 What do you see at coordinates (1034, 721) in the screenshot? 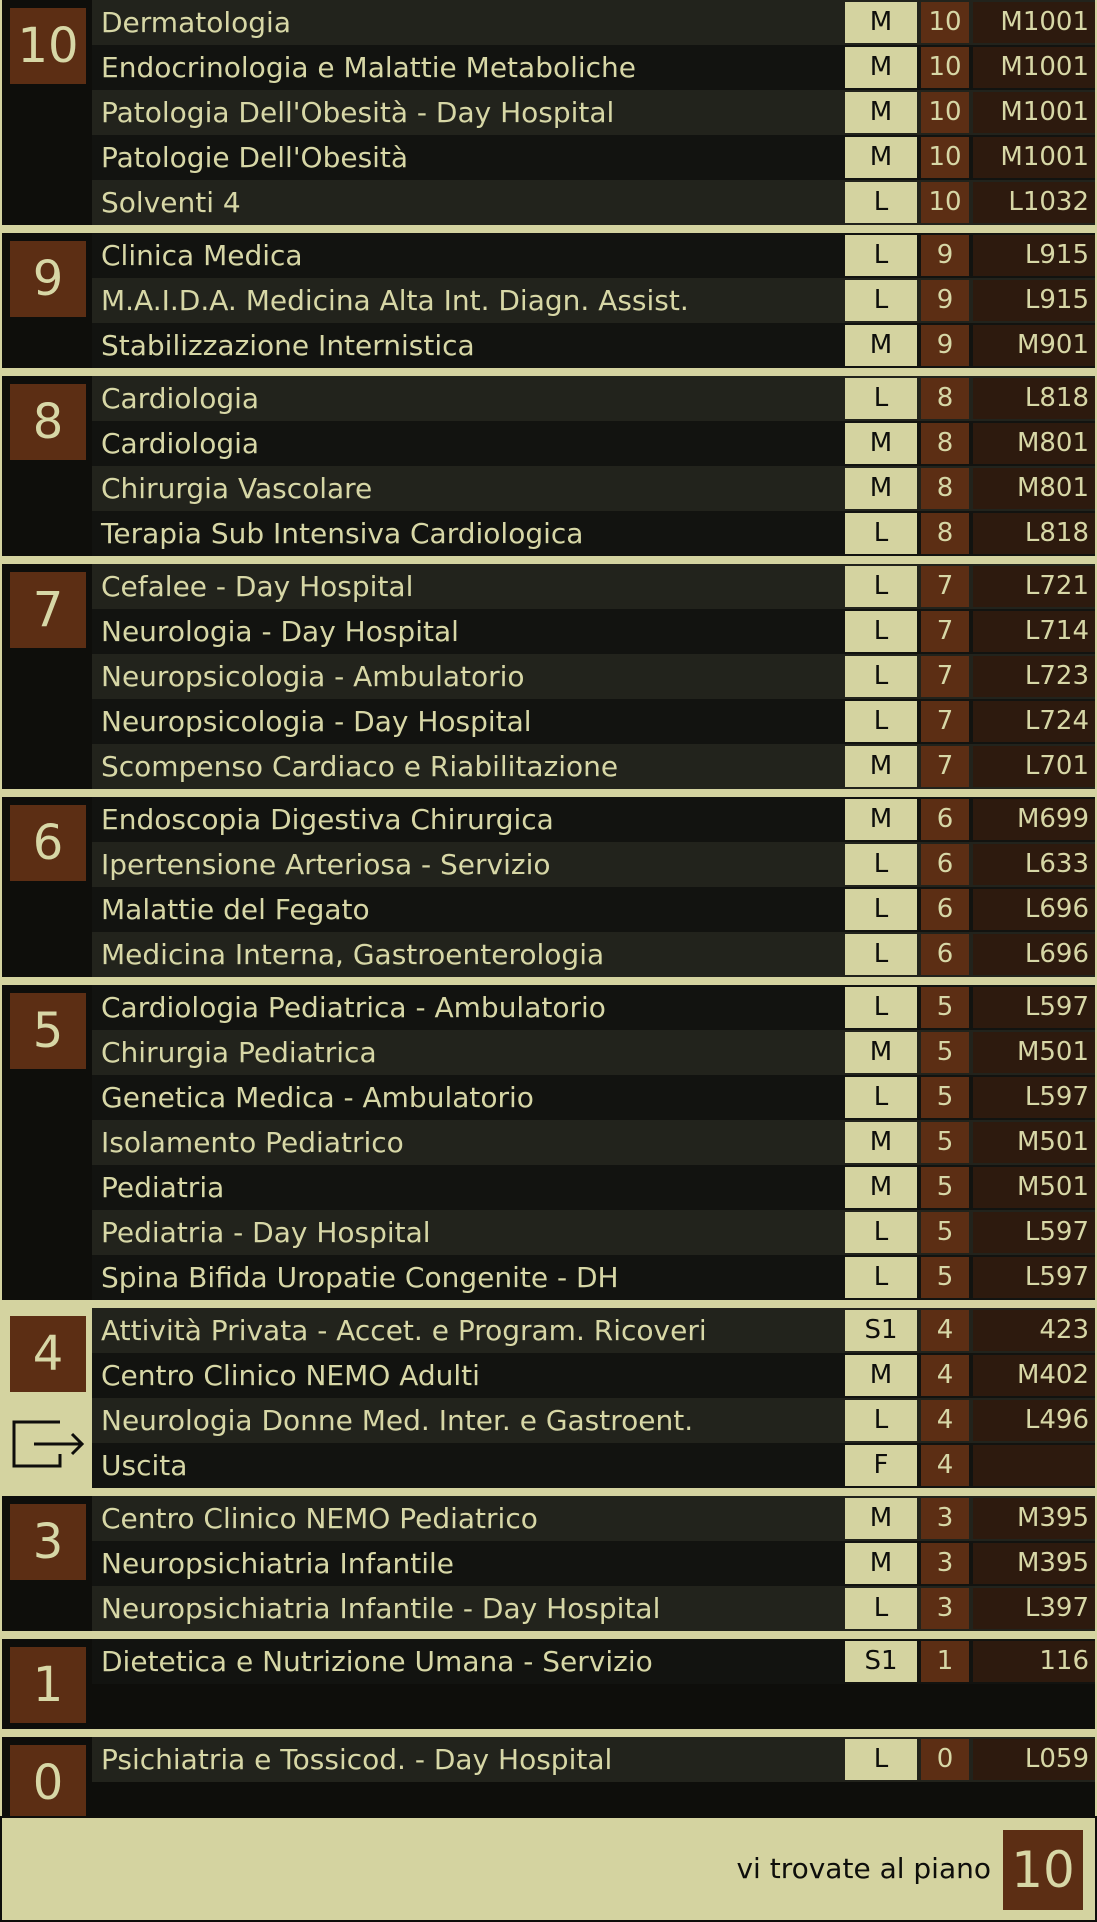
I see `room-code: L724` at bounding box center [1034, 721].